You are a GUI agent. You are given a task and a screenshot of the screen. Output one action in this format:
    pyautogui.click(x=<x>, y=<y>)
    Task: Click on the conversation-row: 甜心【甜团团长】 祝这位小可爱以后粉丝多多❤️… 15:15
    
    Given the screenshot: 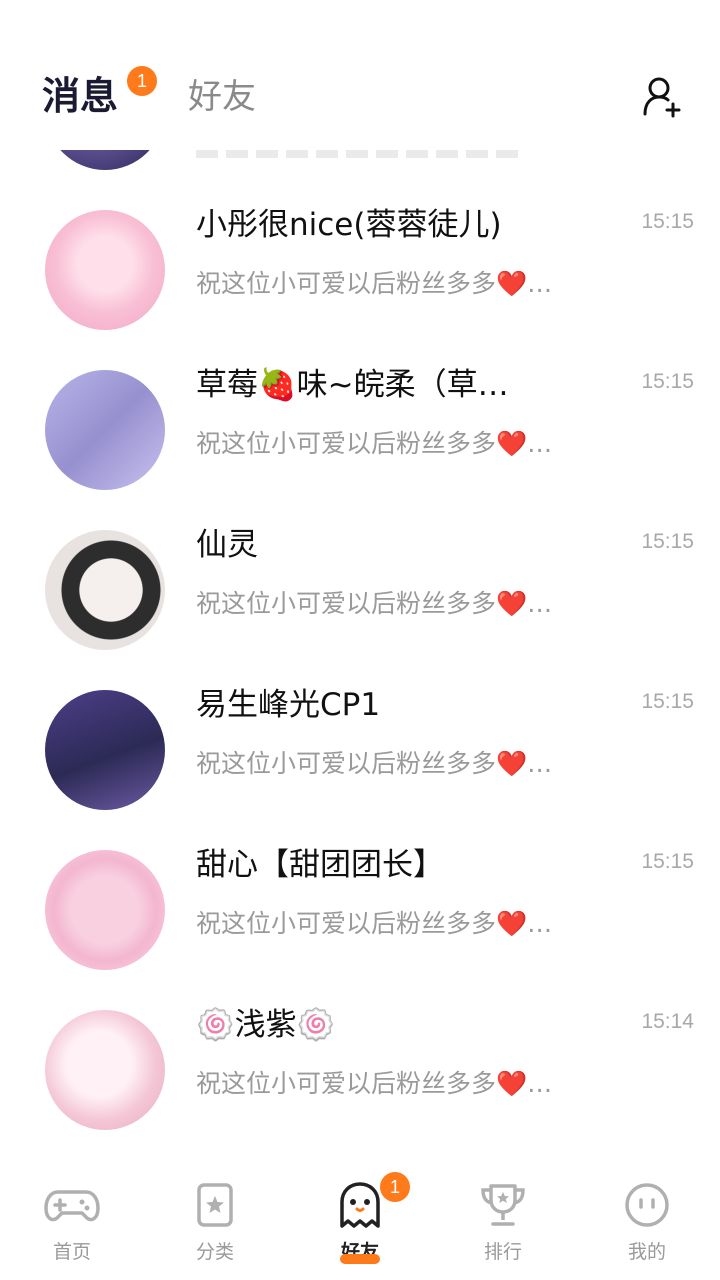 What is the action you would take?
    pyautogui.click(x=360, y=900)
    